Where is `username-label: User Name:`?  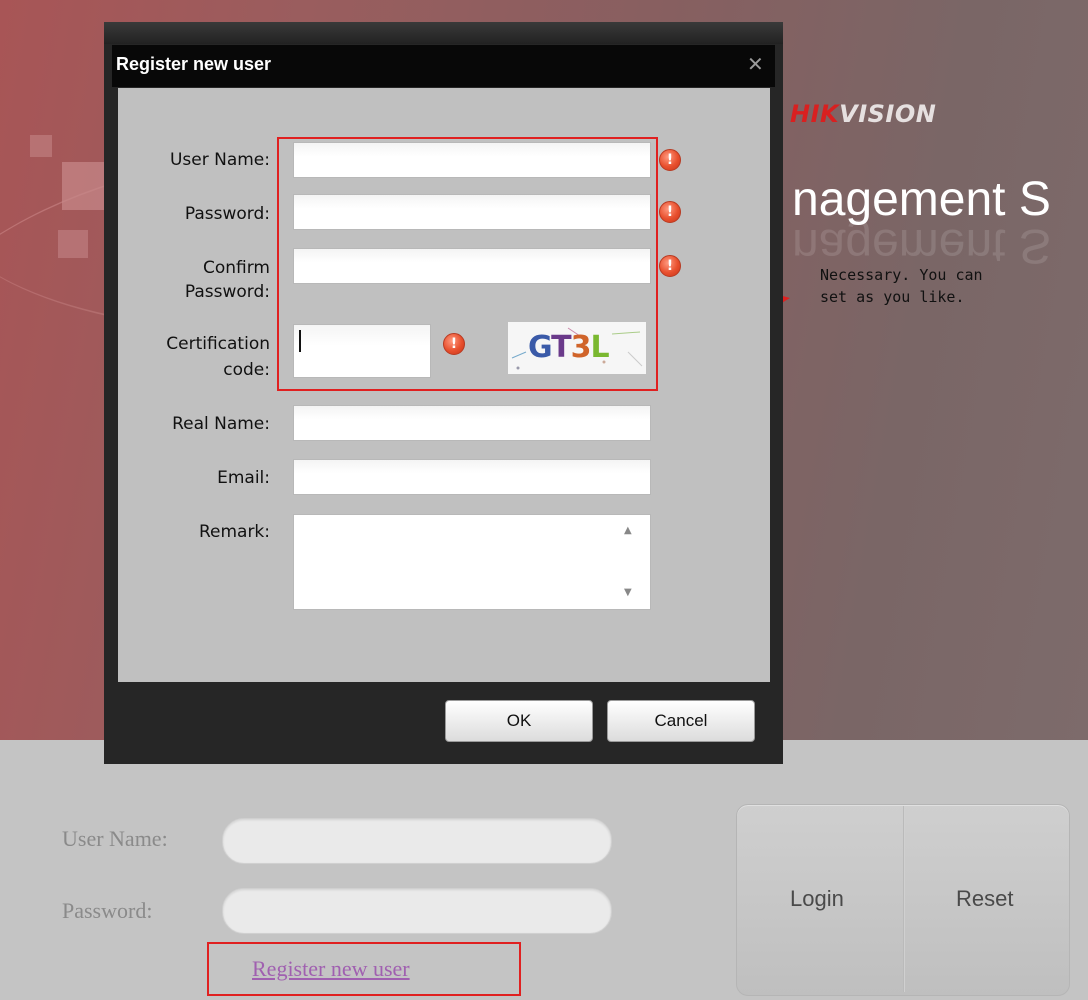 username-label: User Name: is located at coordinates (219, 160).